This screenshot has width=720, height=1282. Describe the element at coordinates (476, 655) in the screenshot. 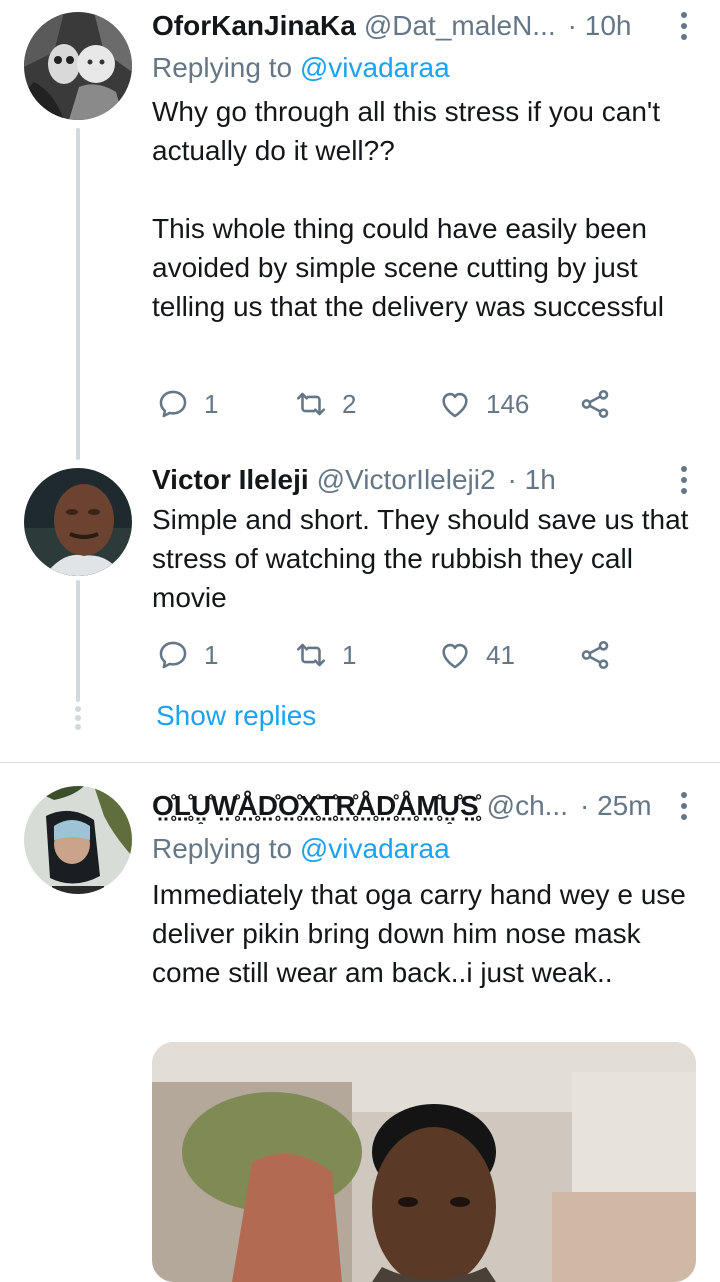

I see `like-button: 41` at that location.